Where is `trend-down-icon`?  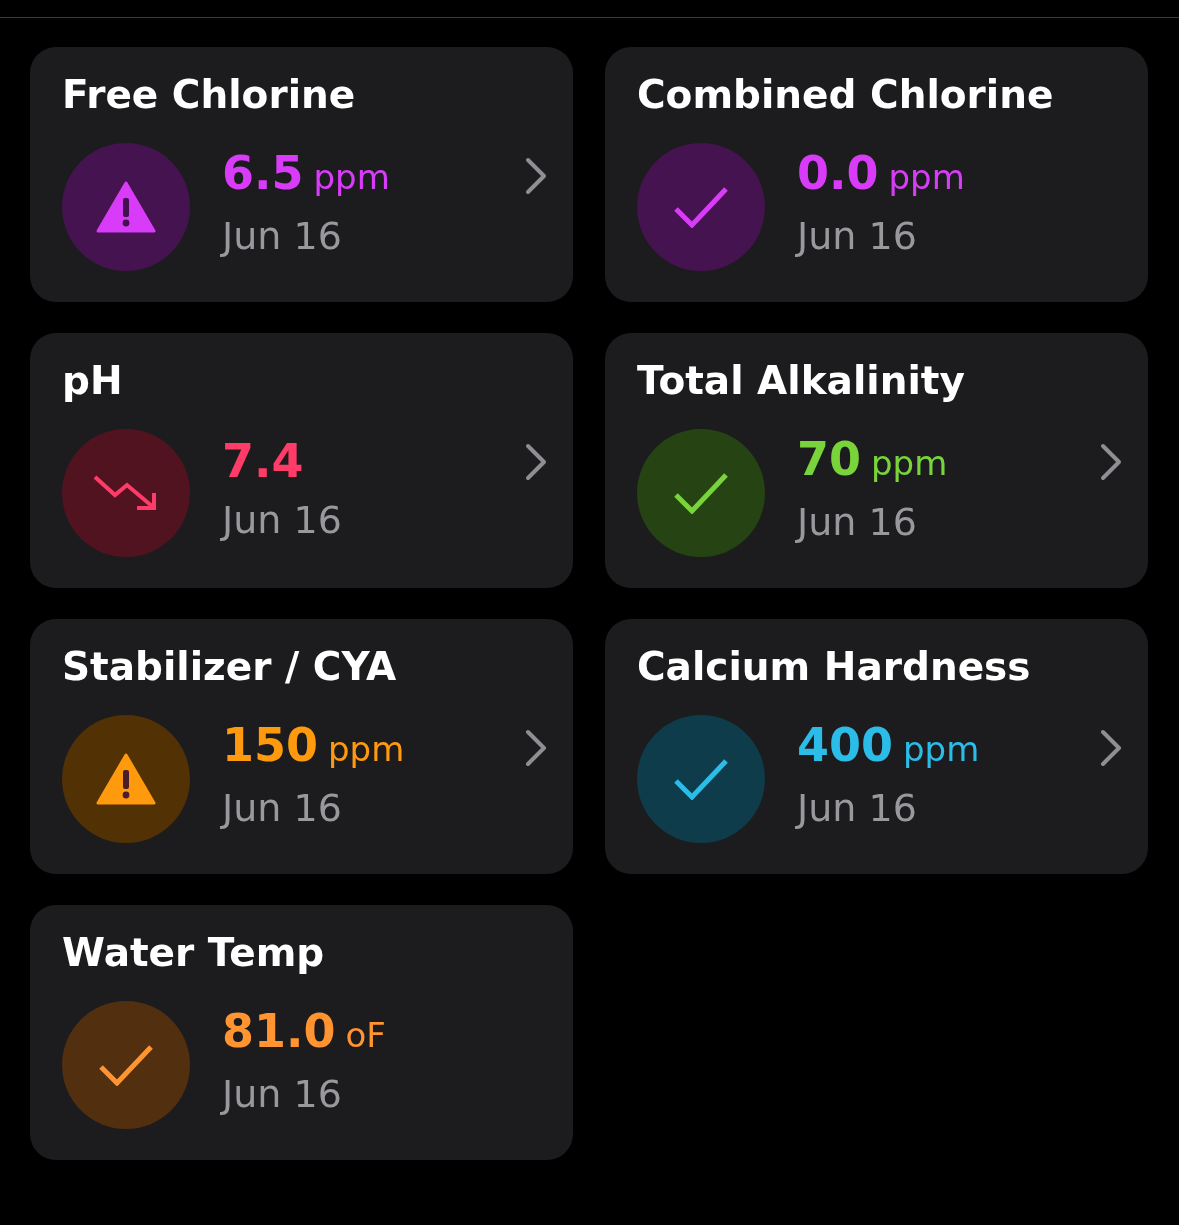 trend-down-icon is located at coordinates (126, 493).